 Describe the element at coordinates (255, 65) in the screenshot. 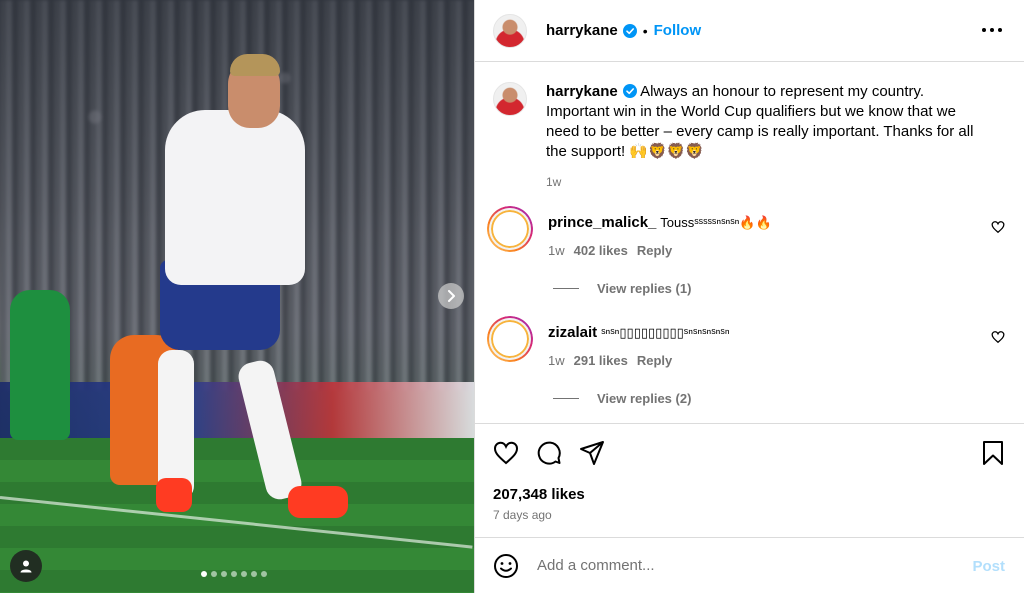

I see `player-hair` at that location.